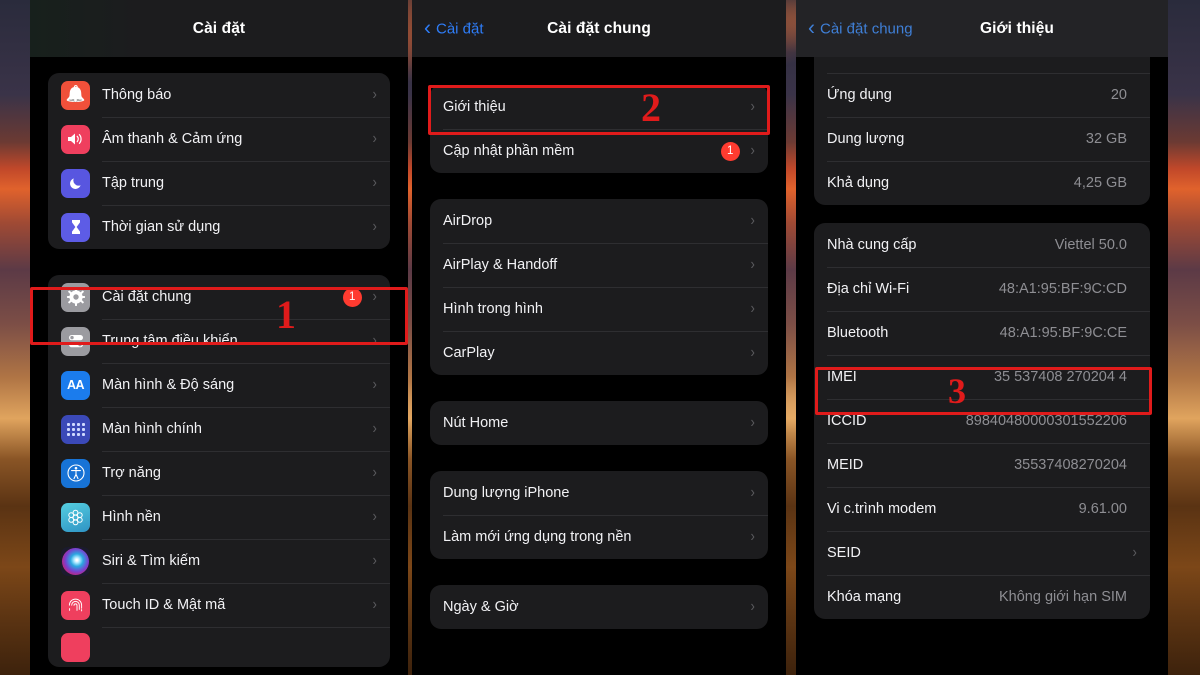  What do you see at coordinates (1060, 377) in the screenshot?
I see `row-value: 35 537408 270204 4` at bounding box center [1060, 377].